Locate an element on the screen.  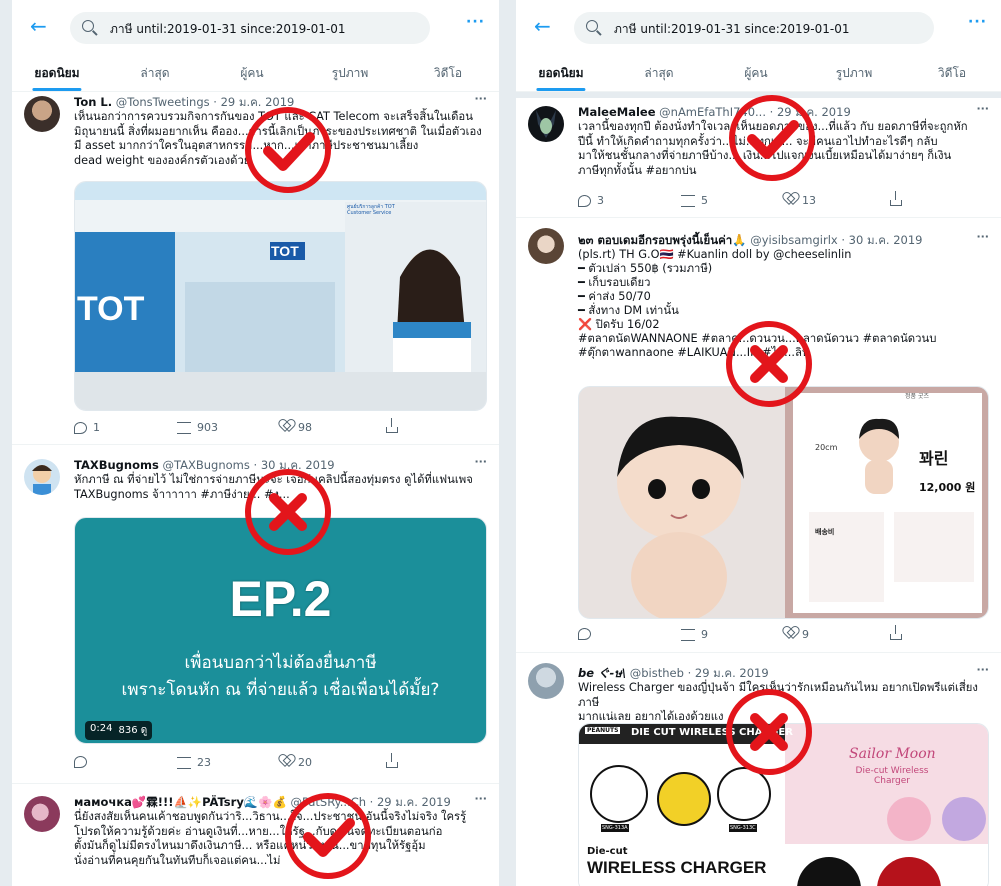
sailor-moon-subtitle: Die-cut Wireless Charger is located at coordinates (892, 776).